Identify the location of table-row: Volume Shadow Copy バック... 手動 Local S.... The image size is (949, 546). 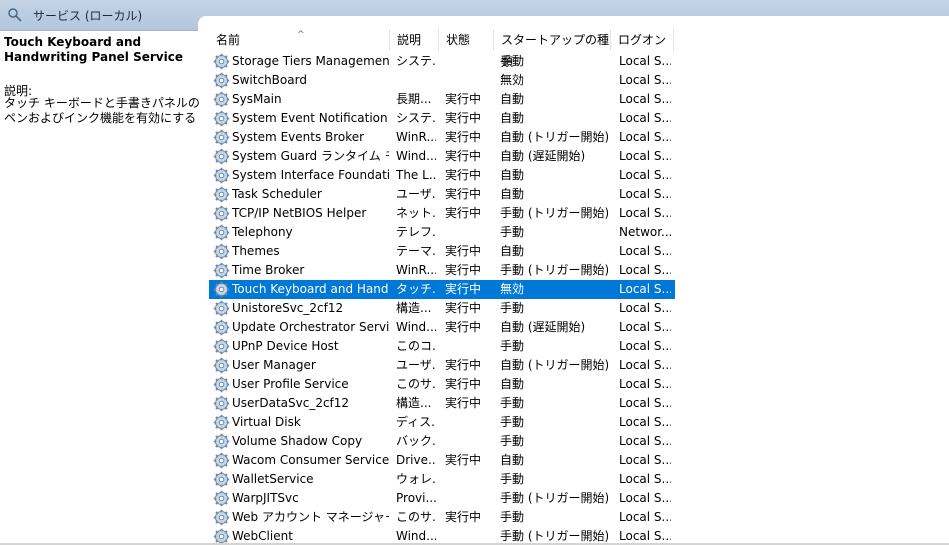
(442, 441).